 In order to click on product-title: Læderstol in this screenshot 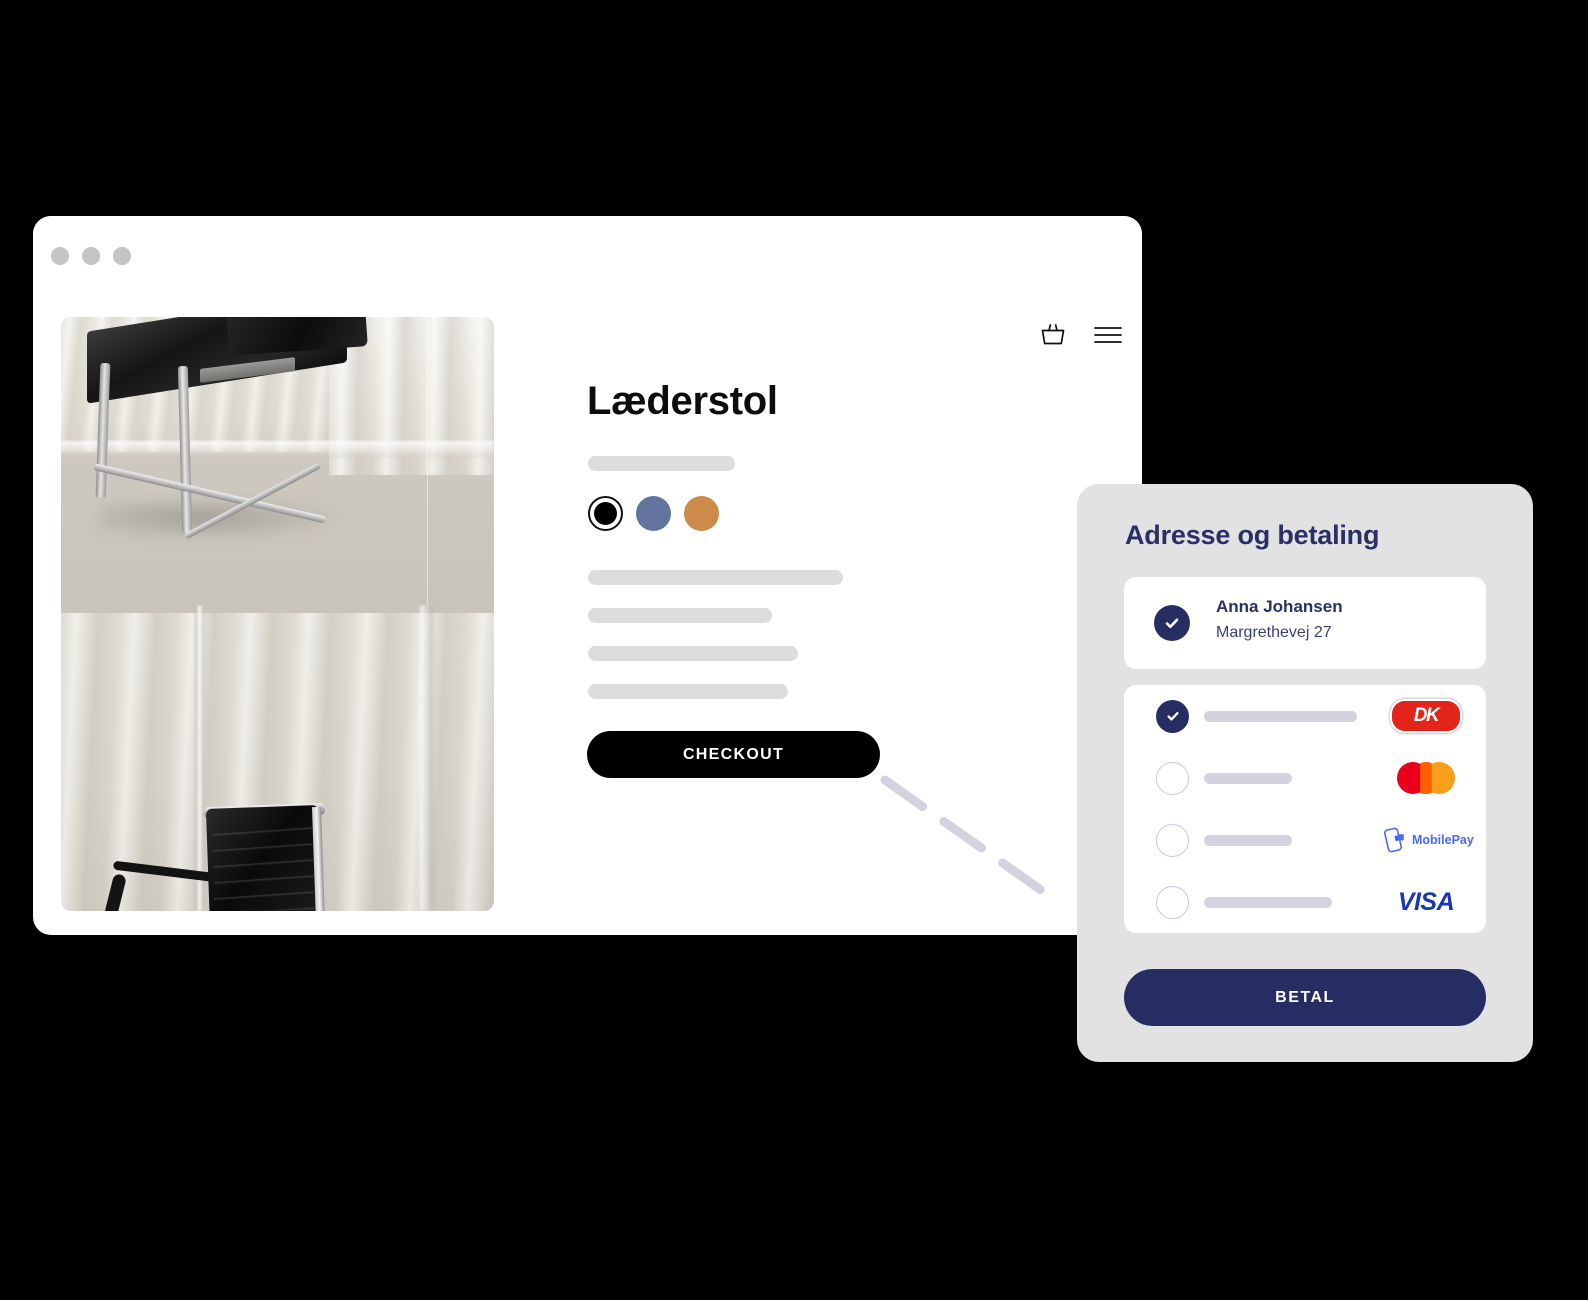, I will do `click(682, 401)`.